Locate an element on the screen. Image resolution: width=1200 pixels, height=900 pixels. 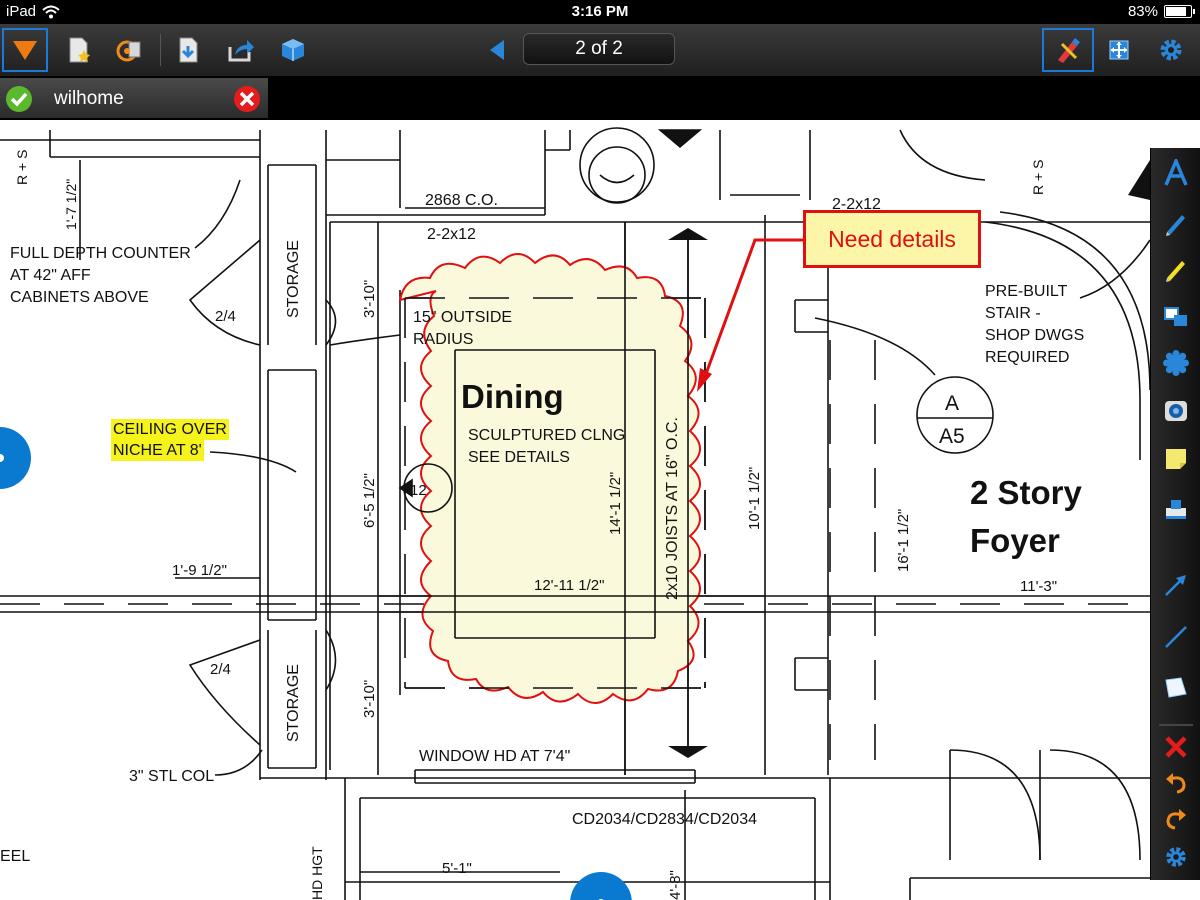
window-schedule-label: CD2034/CD2834/CD2034 is located at coordinates (664, 819).